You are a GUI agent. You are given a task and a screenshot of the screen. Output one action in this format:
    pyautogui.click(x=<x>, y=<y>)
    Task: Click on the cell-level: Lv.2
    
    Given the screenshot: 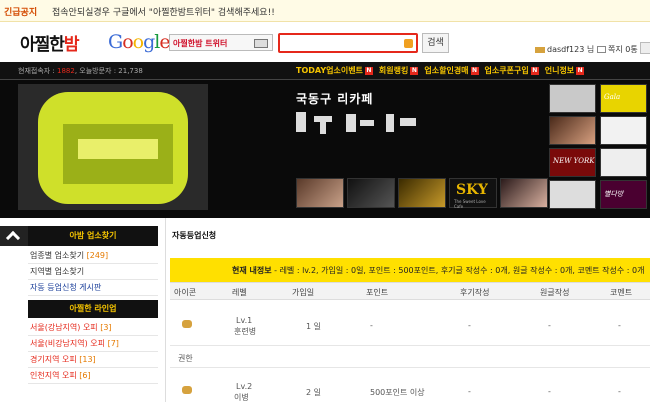 What is the action you would take?
    pyautogui.click(x=244, y=386)
    